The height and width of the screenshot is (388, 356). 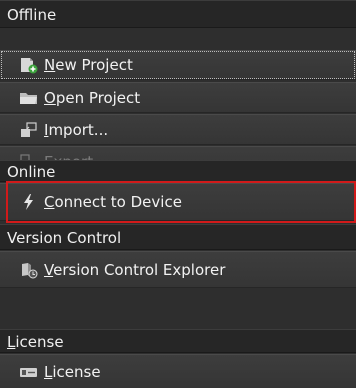 I want to click on new-project-button: New Project, so click(x=178, y=65).